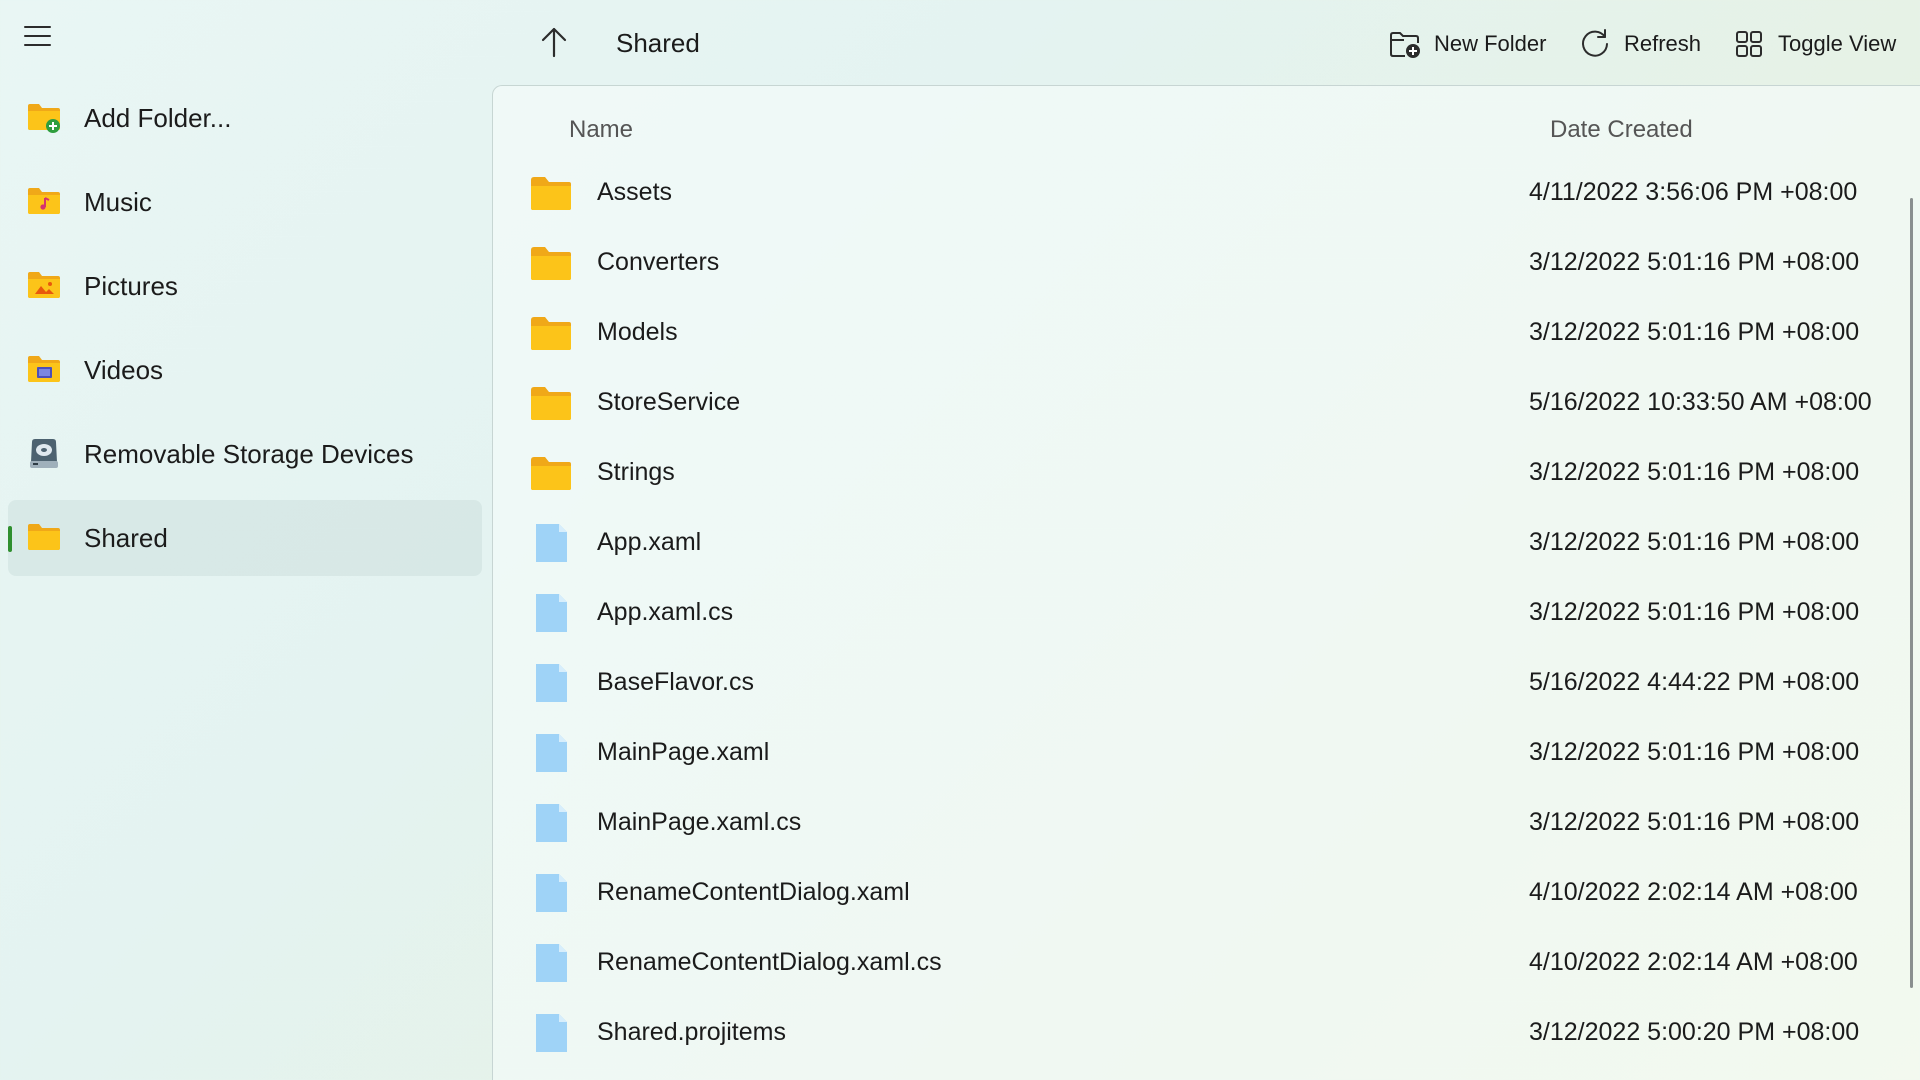 The height and width of the screenshot is (1080, 1920). What do you see at coordinates (554, 42) in the screenshot?
I see `up-arrow-icon` at bounding box center [554, 42].